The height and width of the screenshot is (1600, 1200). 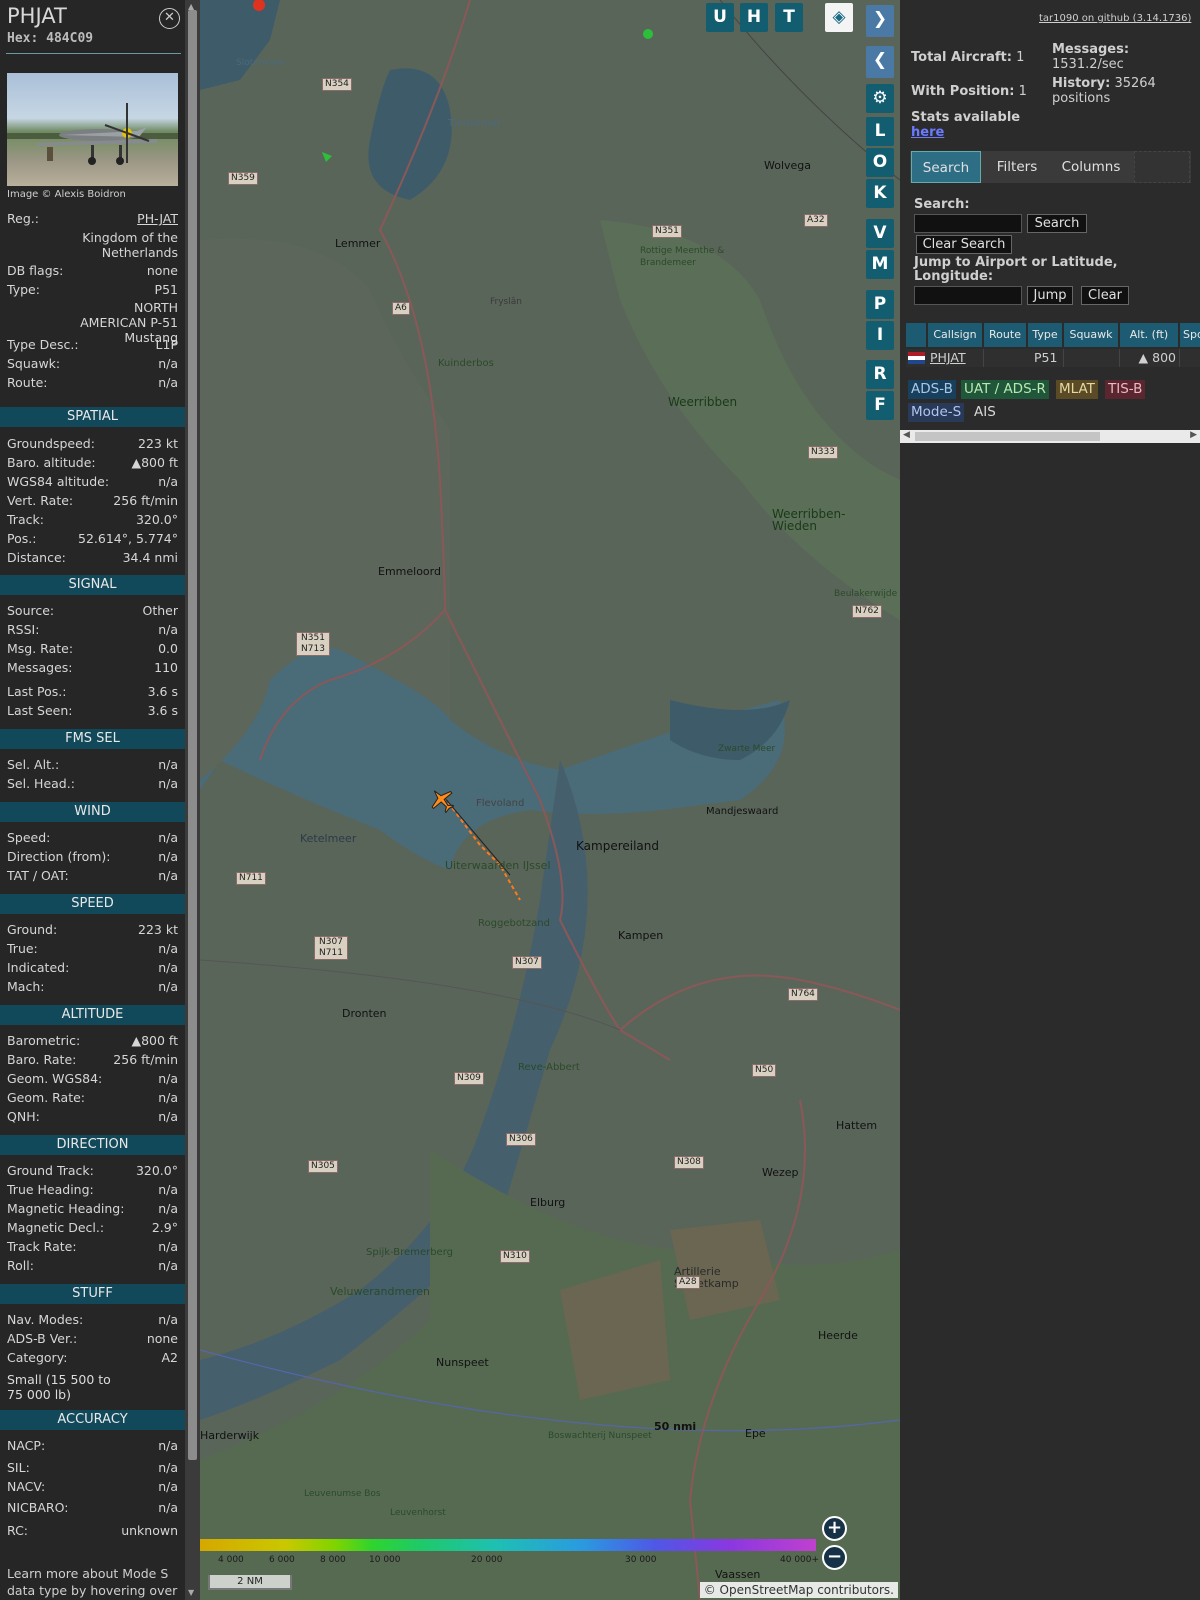 I want to click on layers-button: ◈, so click(x=839, y=17).